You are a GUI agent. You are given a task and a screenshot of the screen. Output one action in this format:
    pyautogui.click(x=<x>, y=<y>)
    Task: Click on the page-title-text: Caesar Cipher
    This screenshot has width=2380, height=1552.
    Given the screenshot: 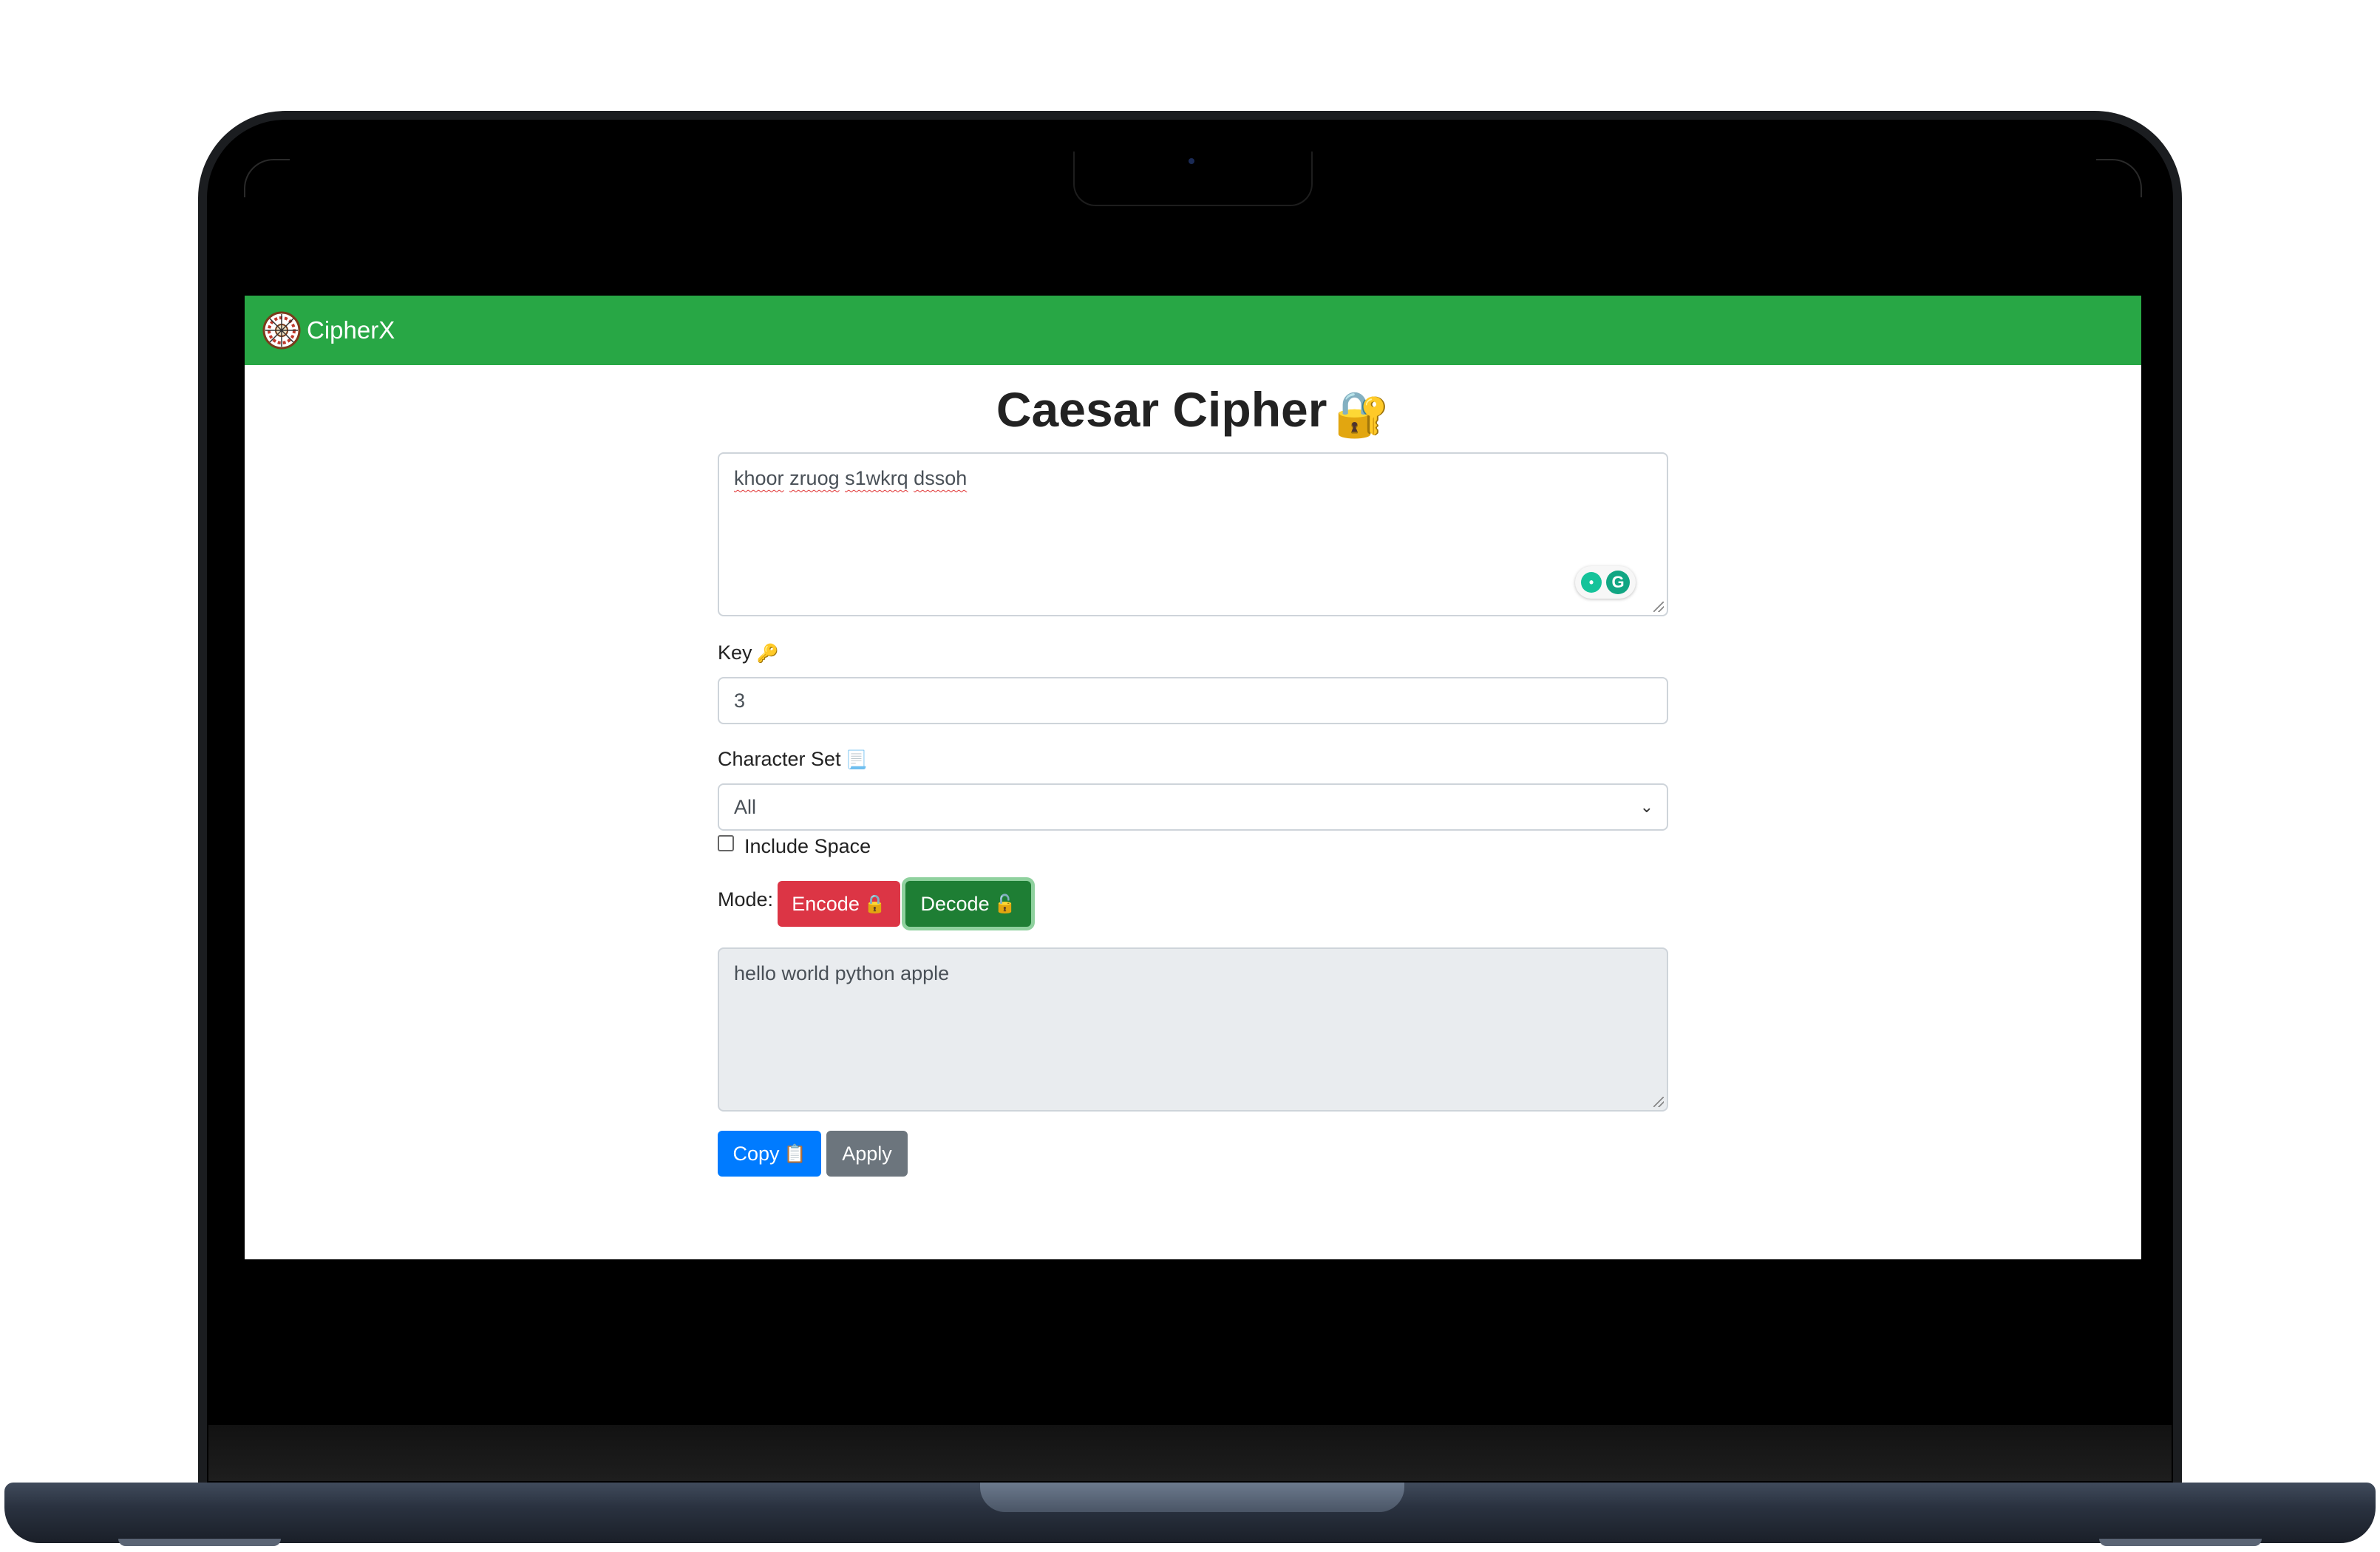 What is the action you would take?
    pyautogui.click(x=1161, y=410)
    